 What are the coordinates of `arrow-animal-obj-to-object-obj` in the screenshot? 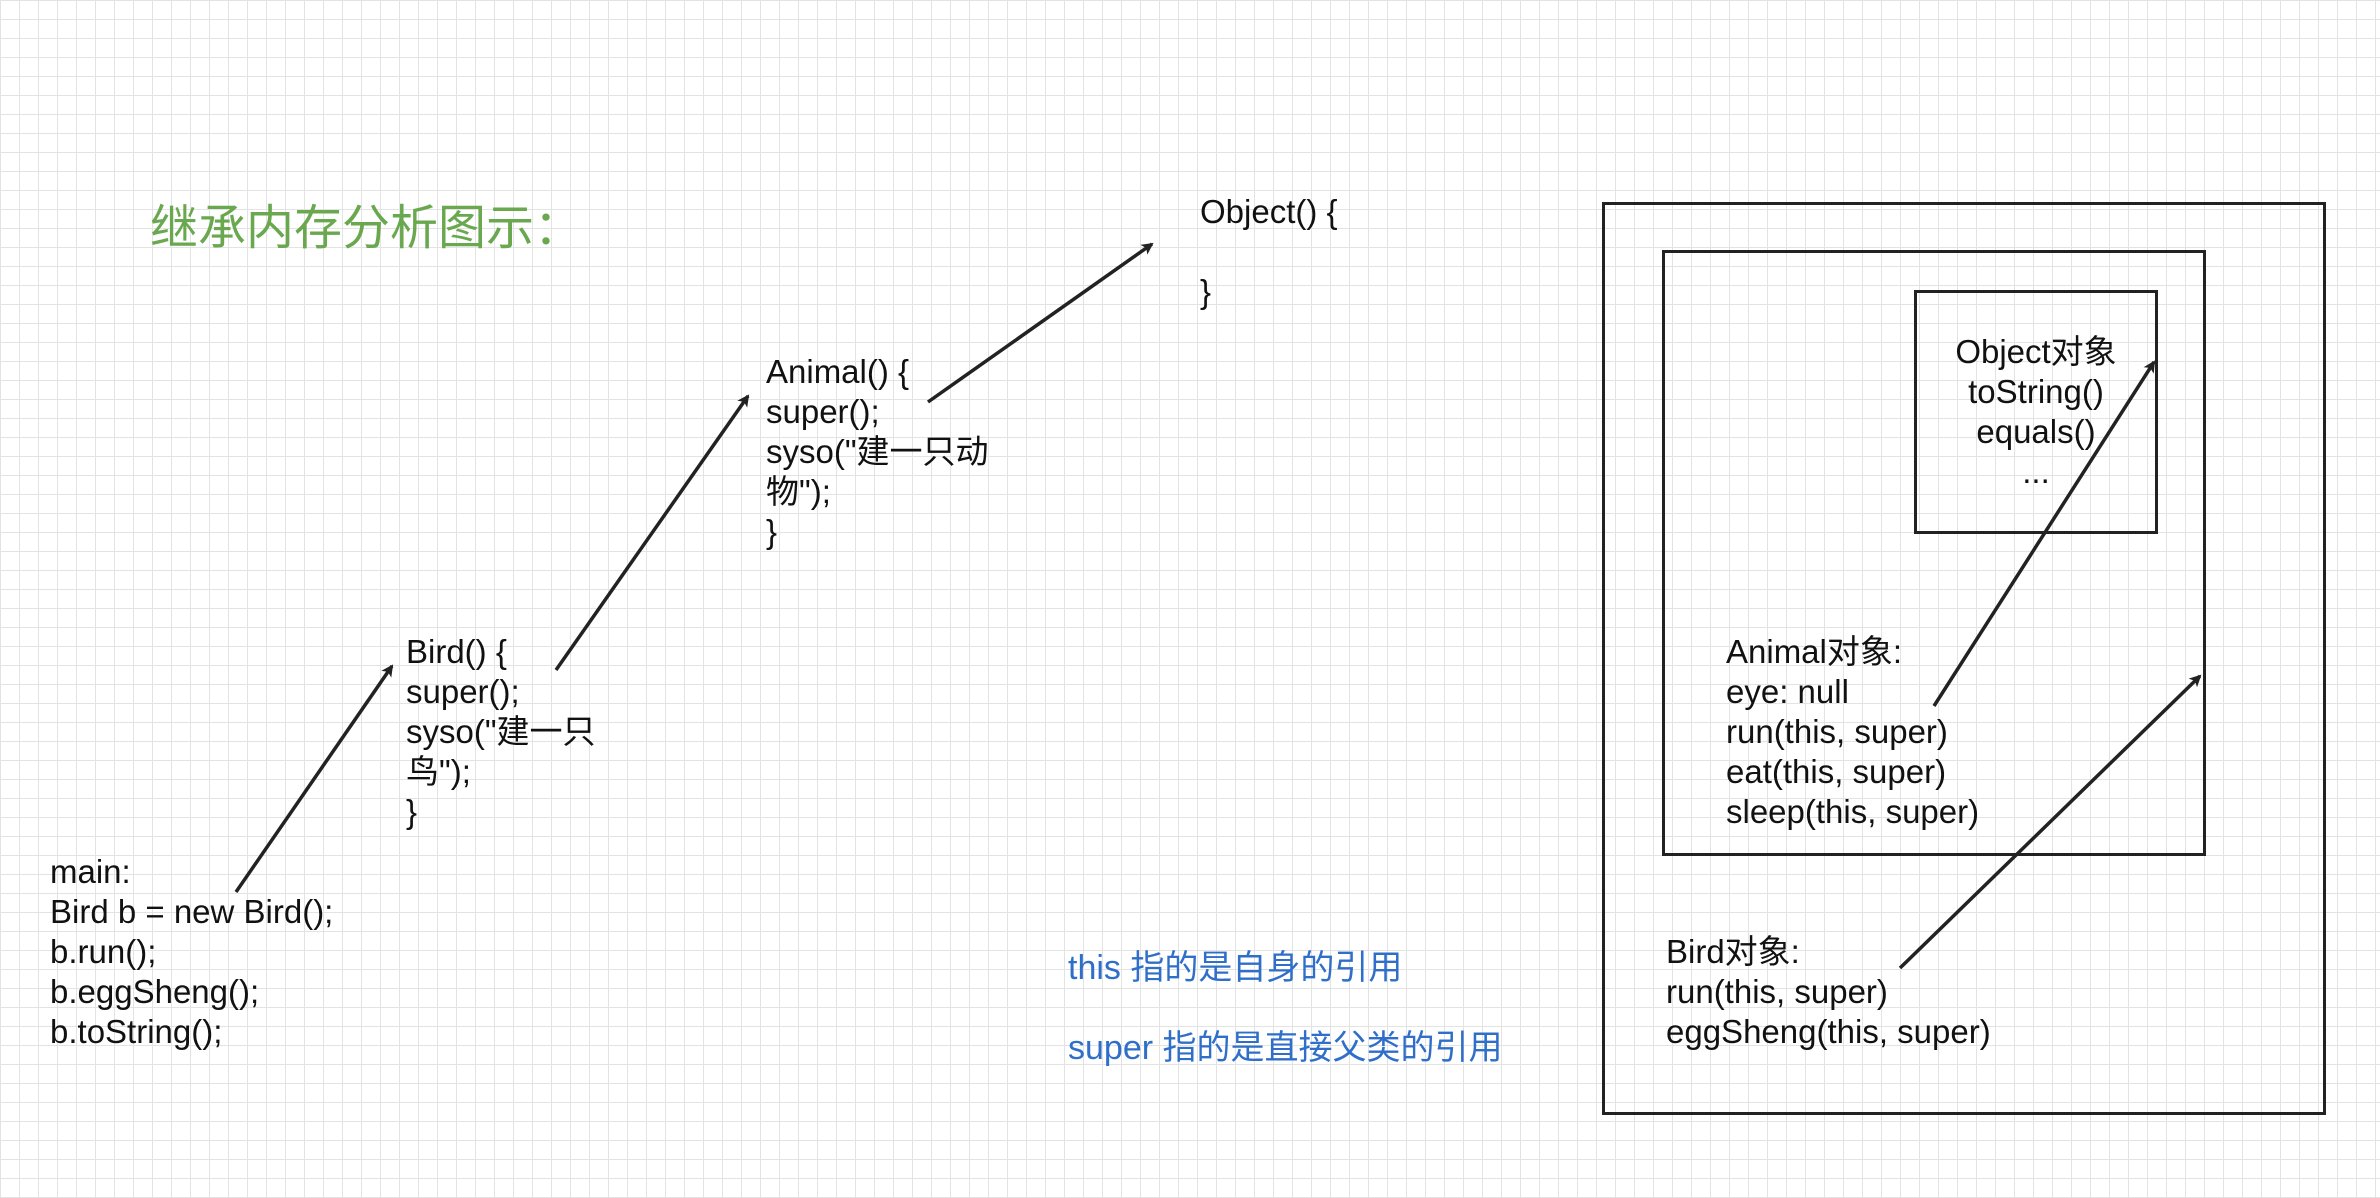 It's located at (2044, 533).